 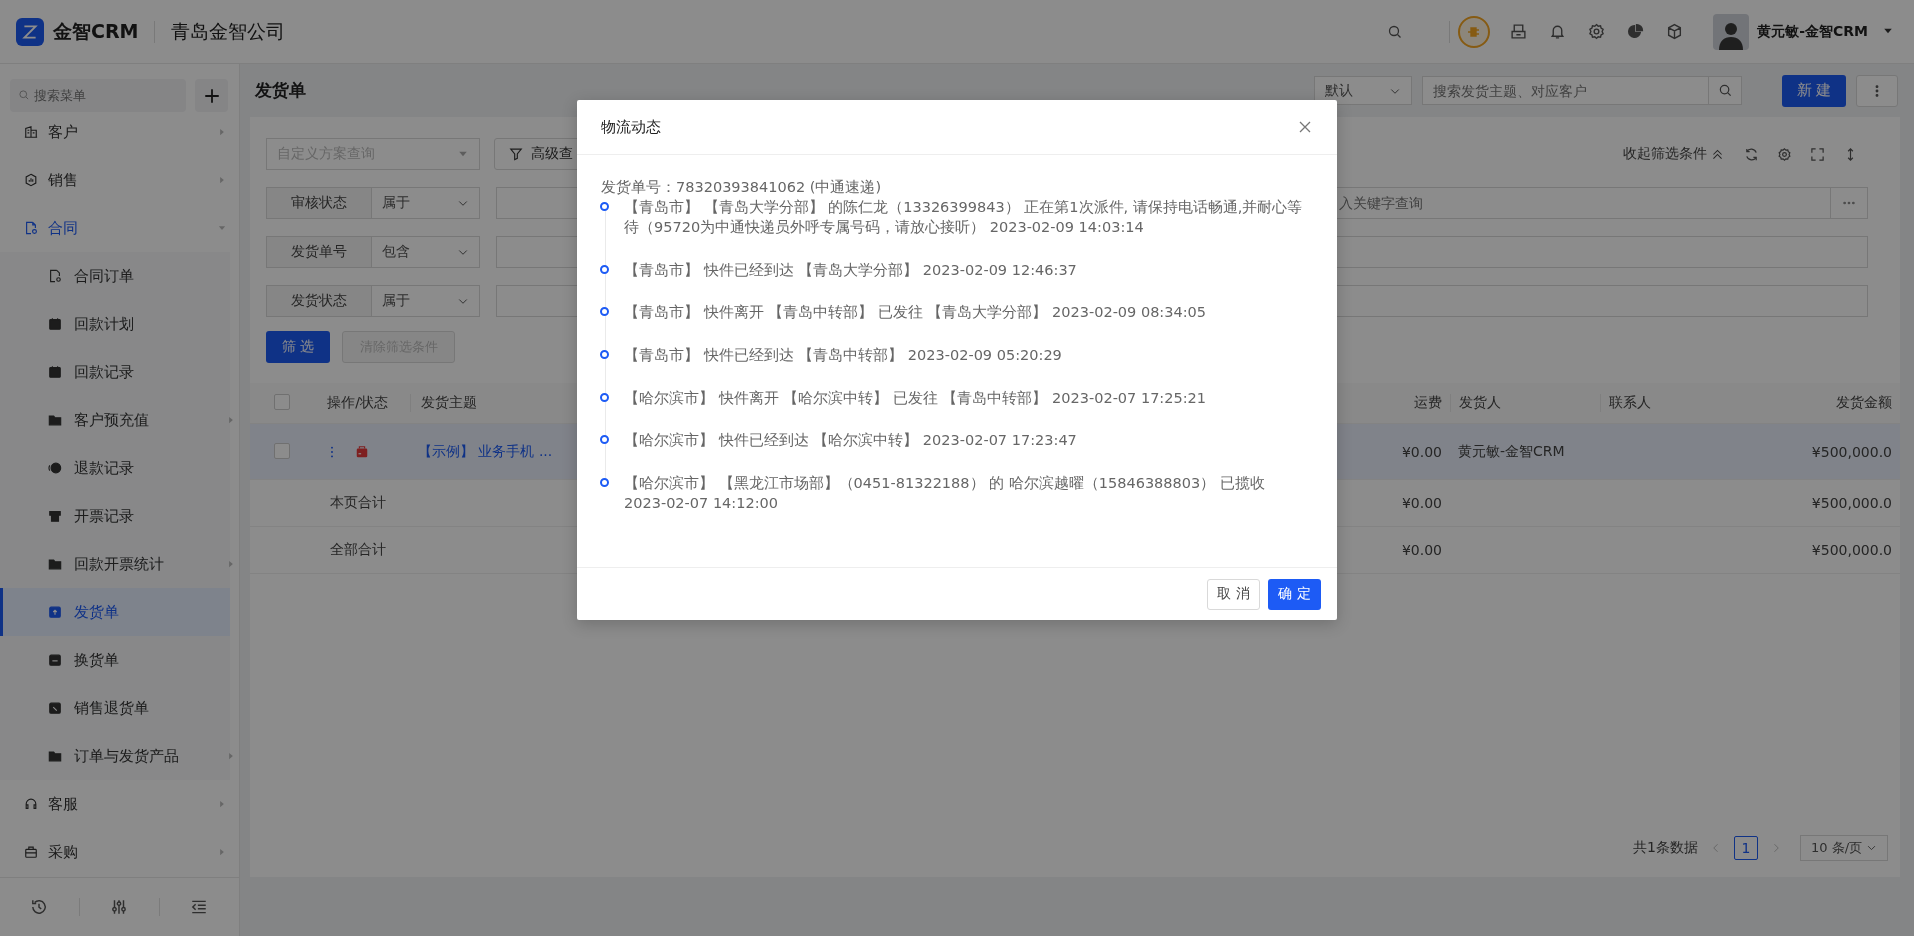 I want to click on table-cell-text: 黄元敏-金智CRM, so click(x=1511, y=451).